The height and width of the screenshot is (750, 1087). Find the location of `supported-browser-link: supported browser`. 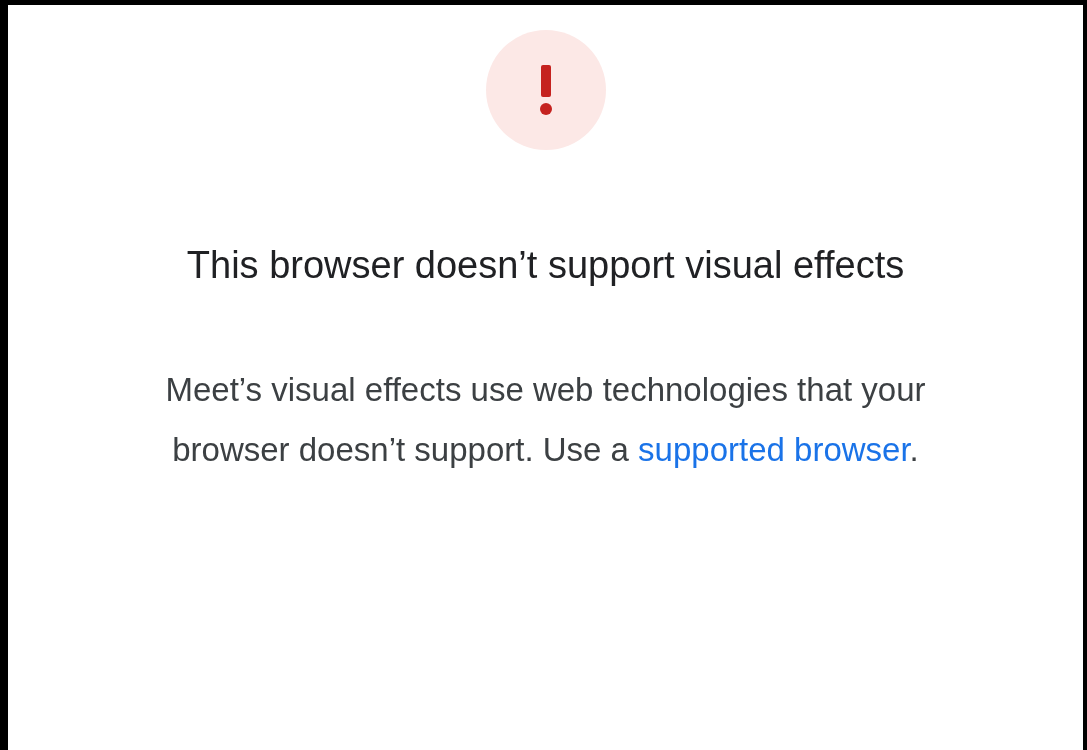

supported-browser-link: supported browser is located at coordinates (774, 449).